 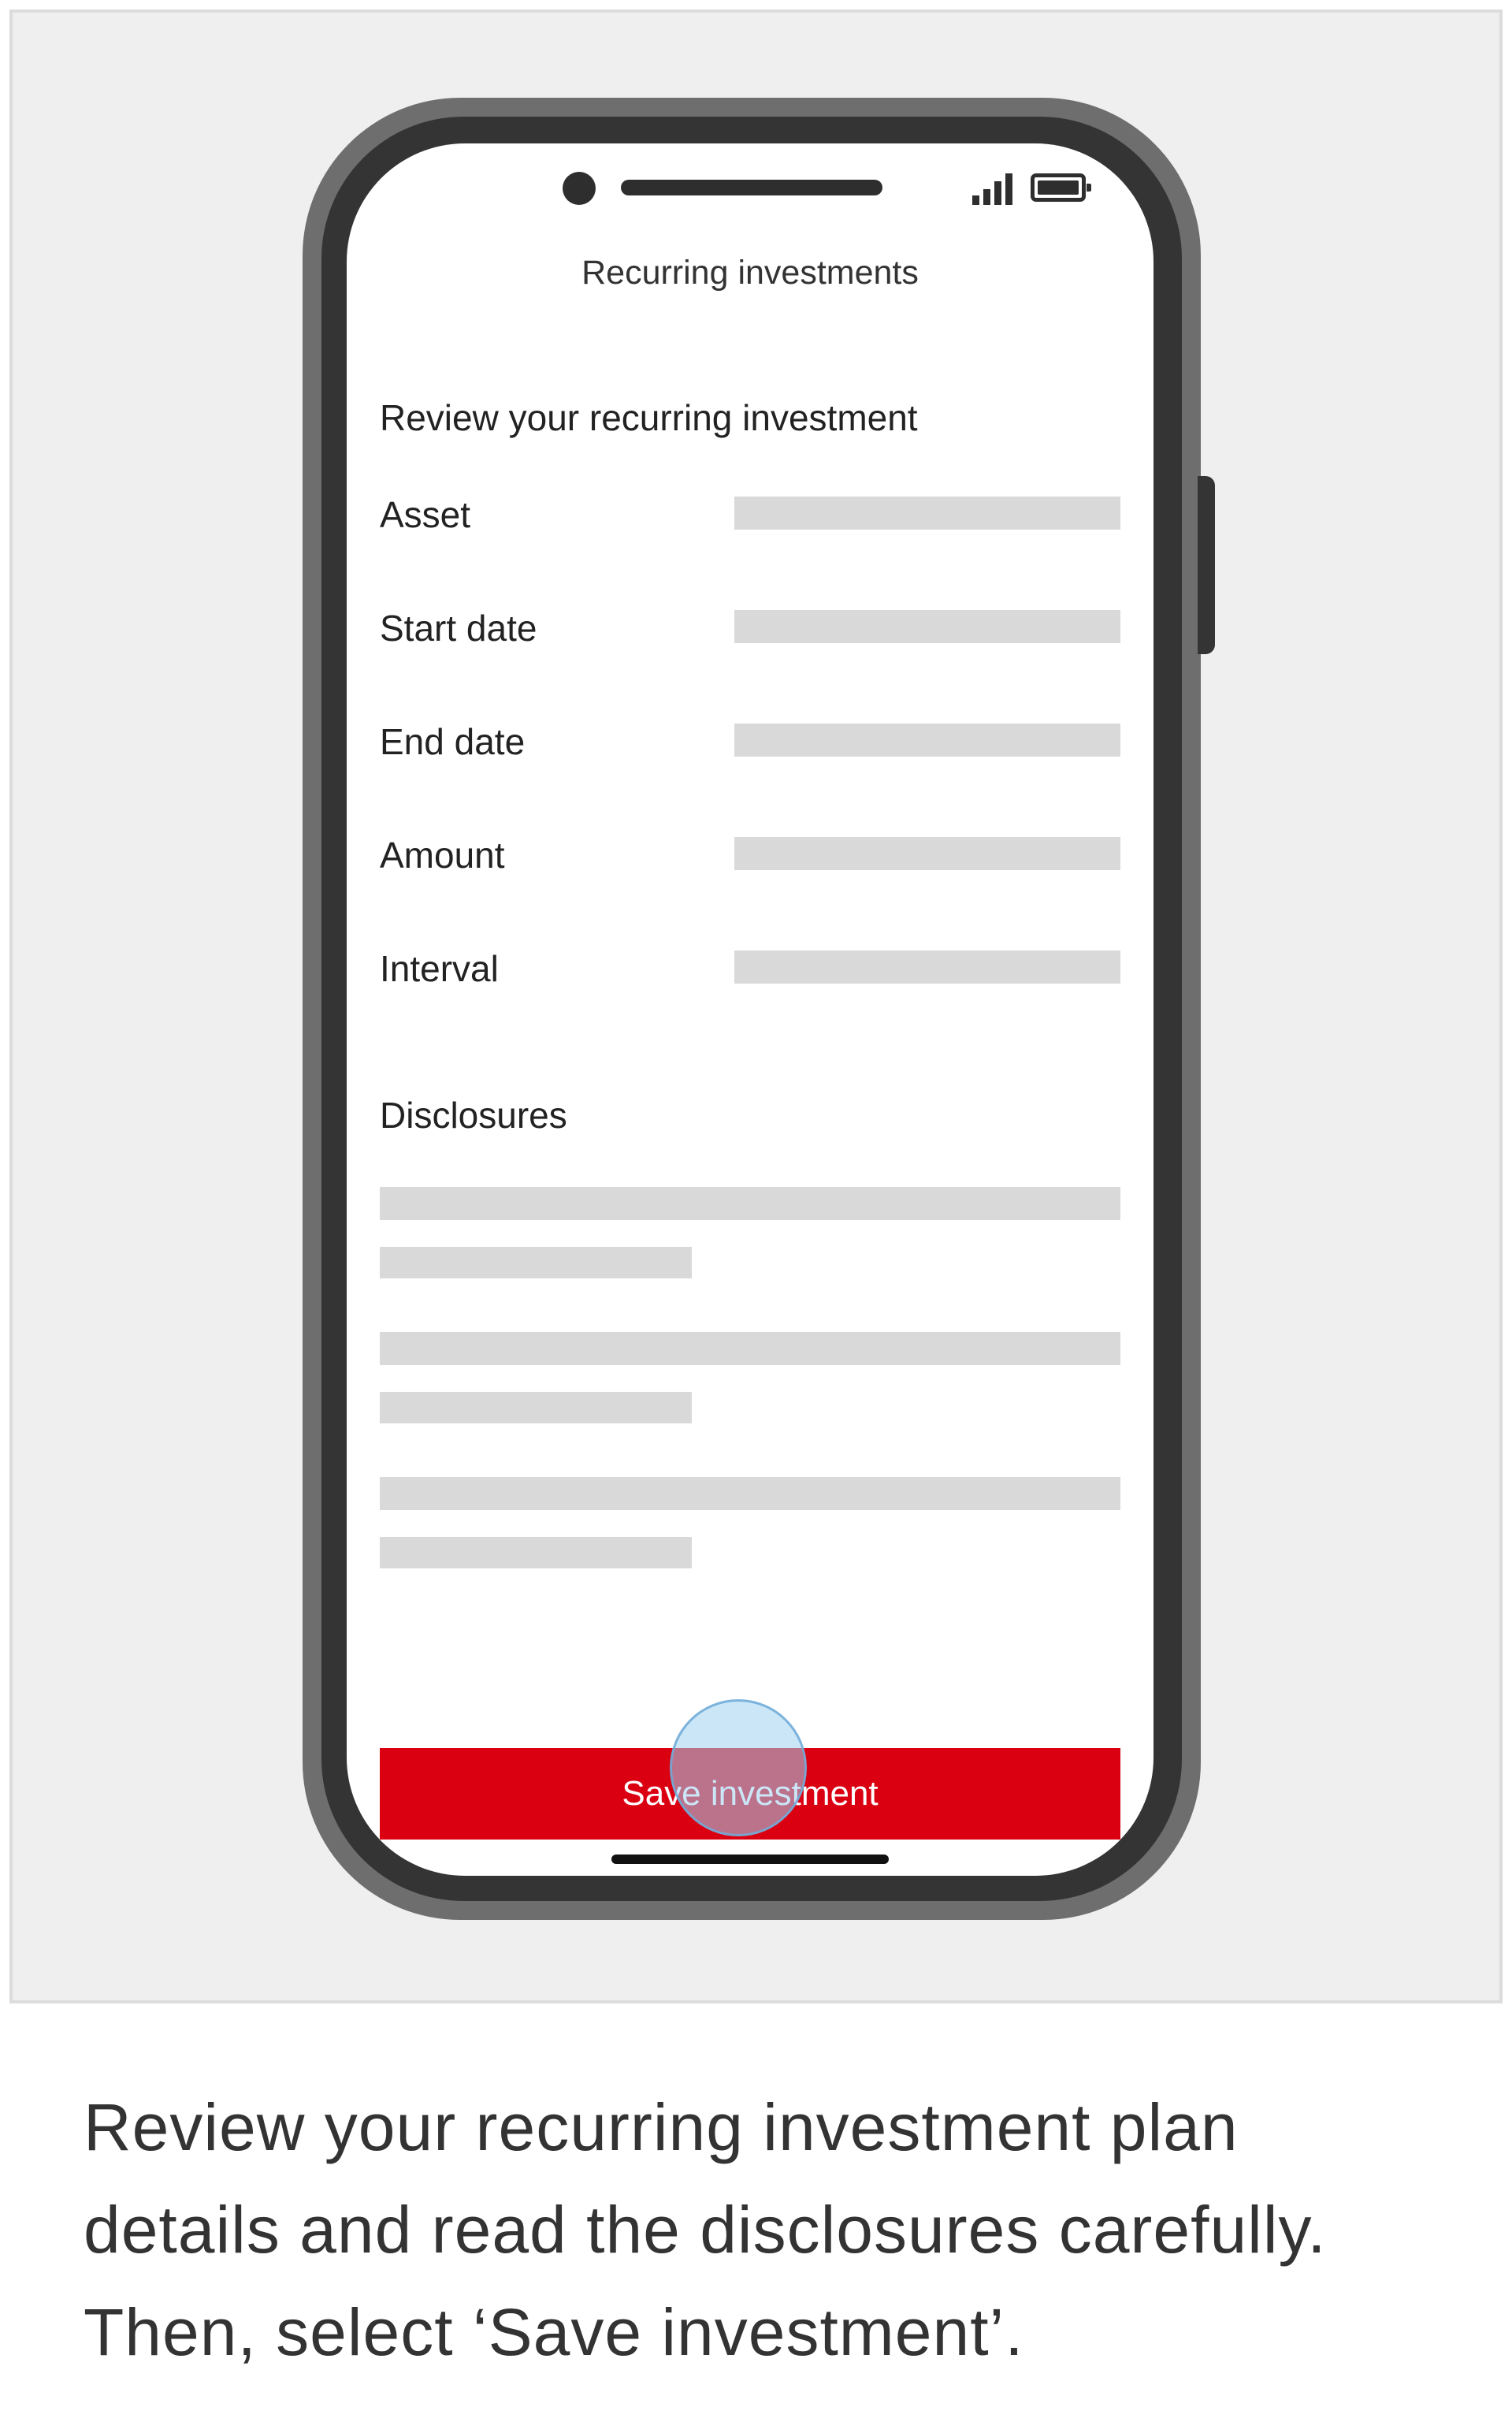 What do you see at coordinates (425, 514) in the screenshot?
I see `detail-label-asset: Asset` at bounding box center [425, 514].